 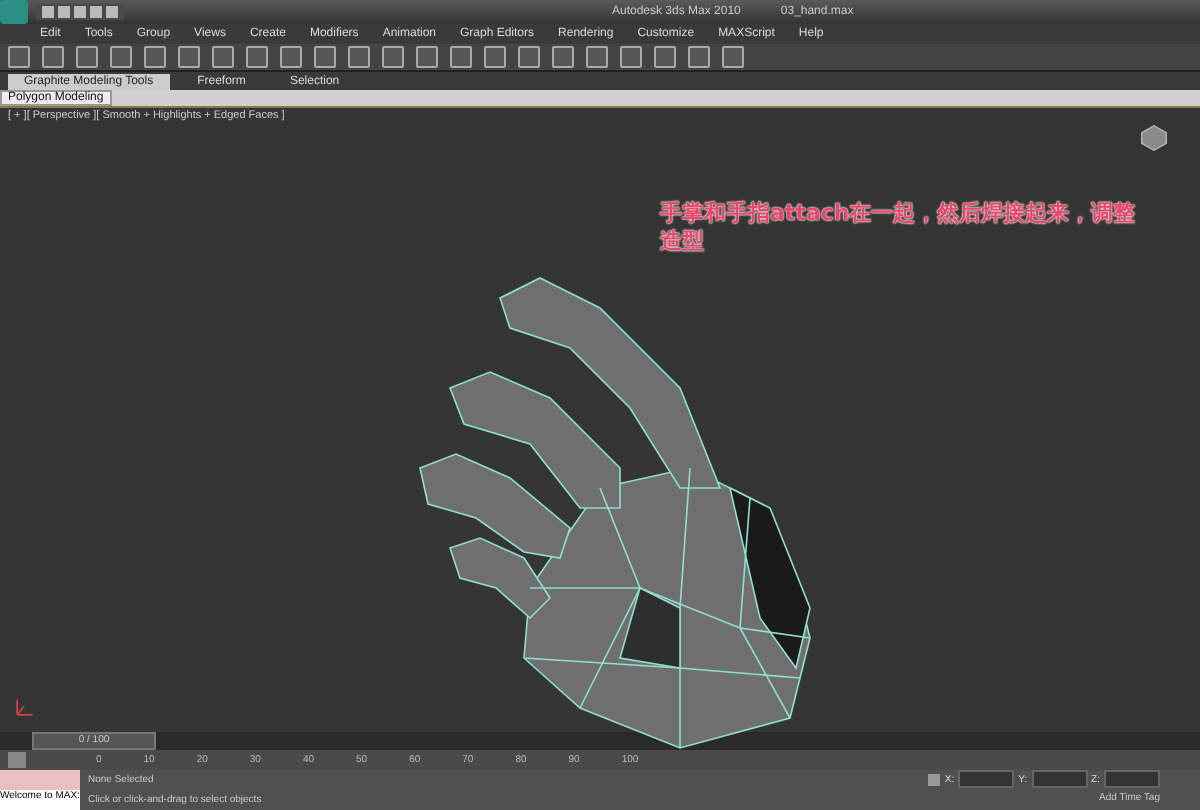 I want to click on view-cube-icon, so click(x=1154, y=138).